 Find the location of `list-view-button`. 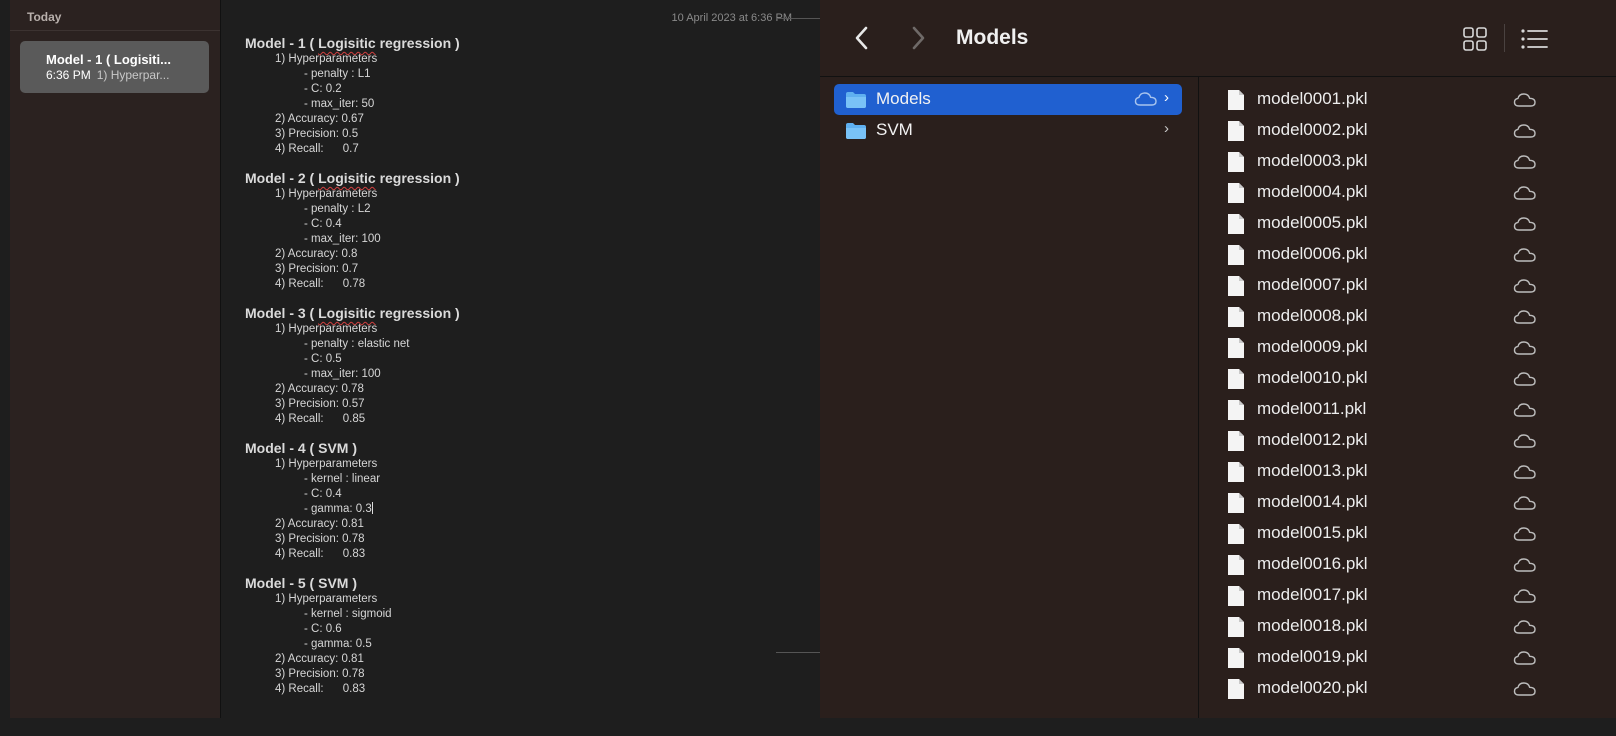

list-view-button is located at coordinates (1534, 39).